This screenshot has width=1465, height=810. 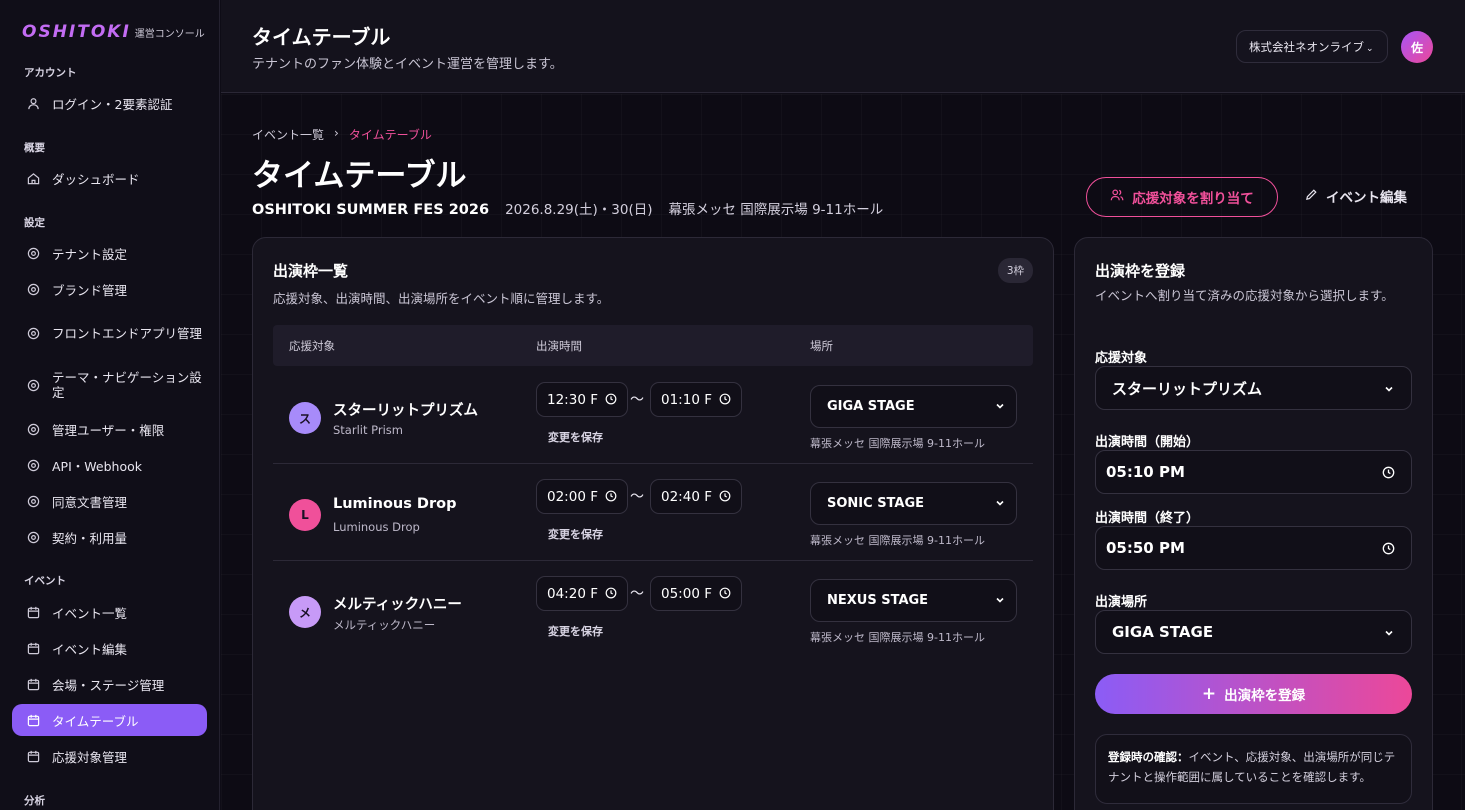 I want to click on nav-section-analytics: 分析, so click(x=34, y=801).